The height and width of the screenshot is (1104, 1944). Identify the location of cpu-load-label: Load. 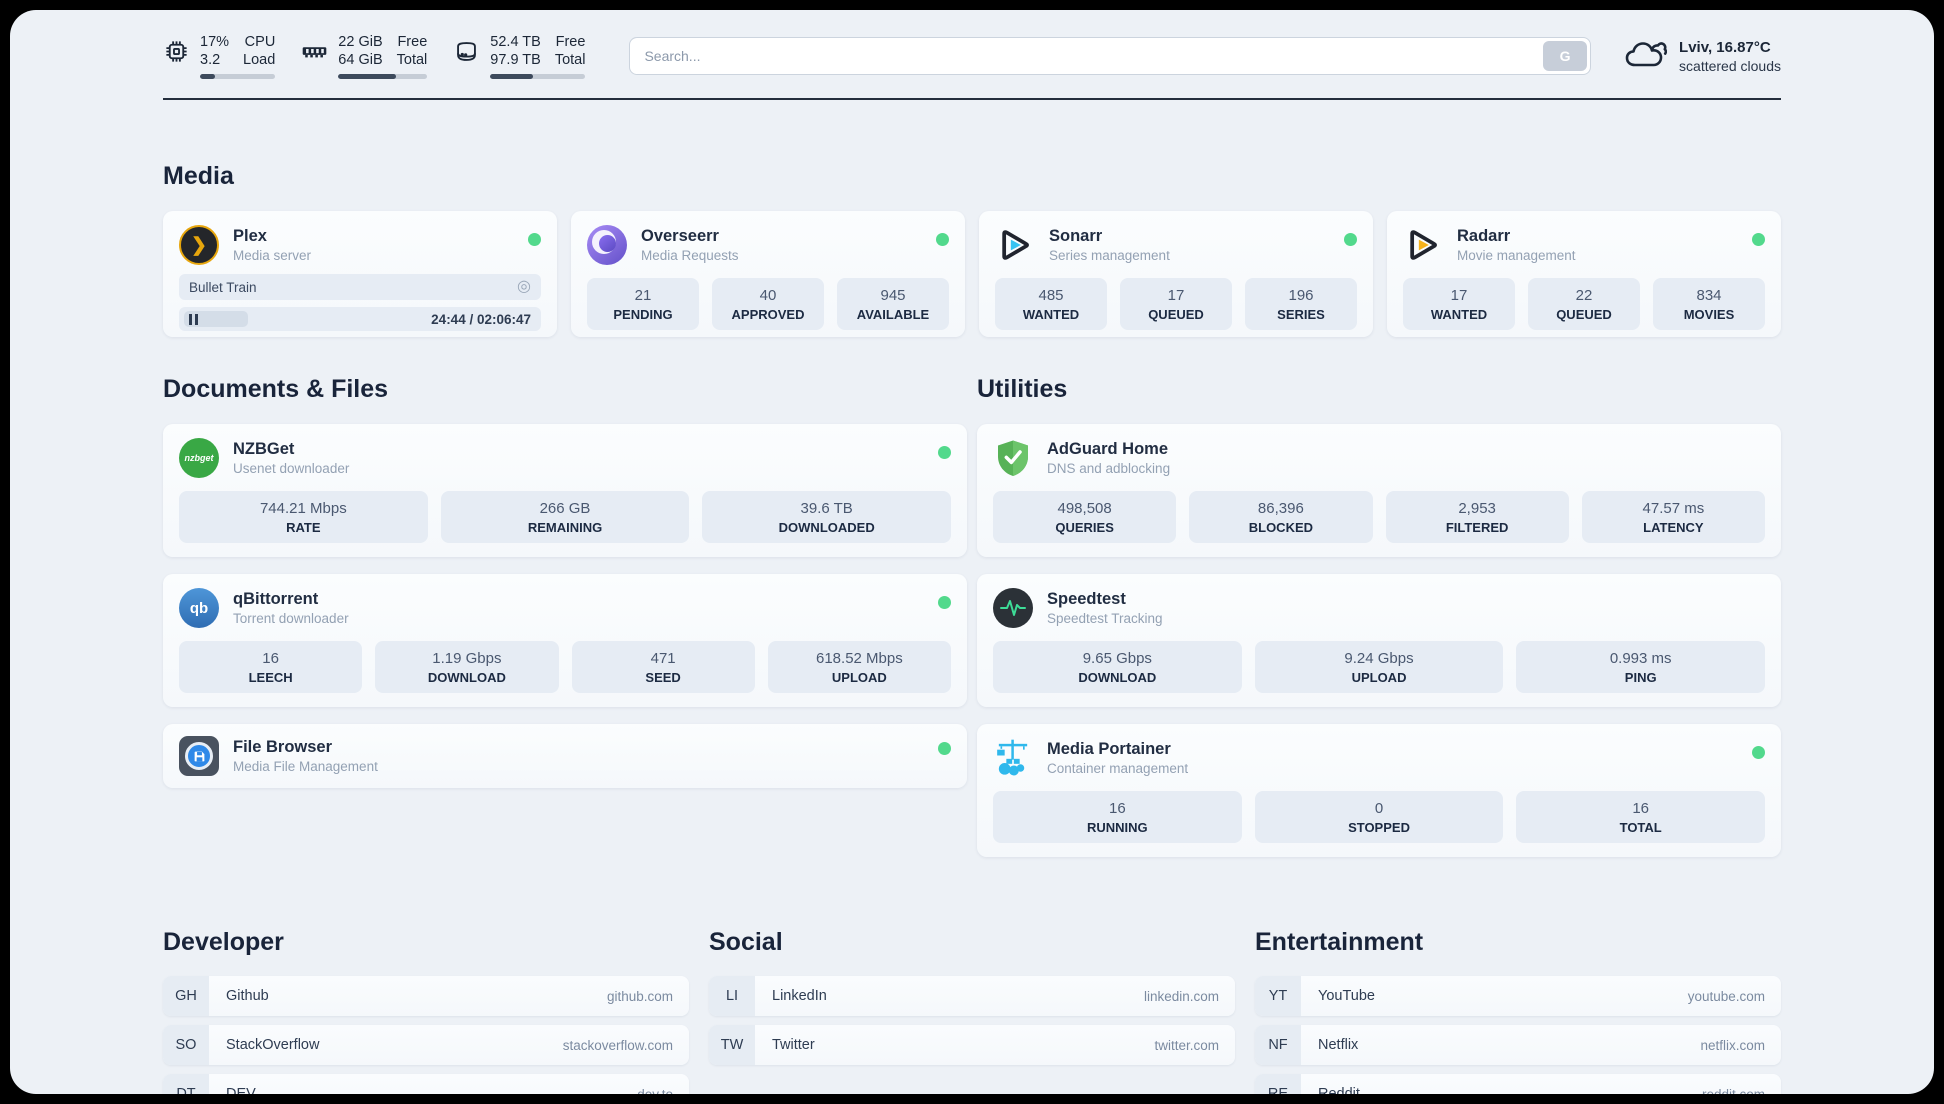
(259, 60).